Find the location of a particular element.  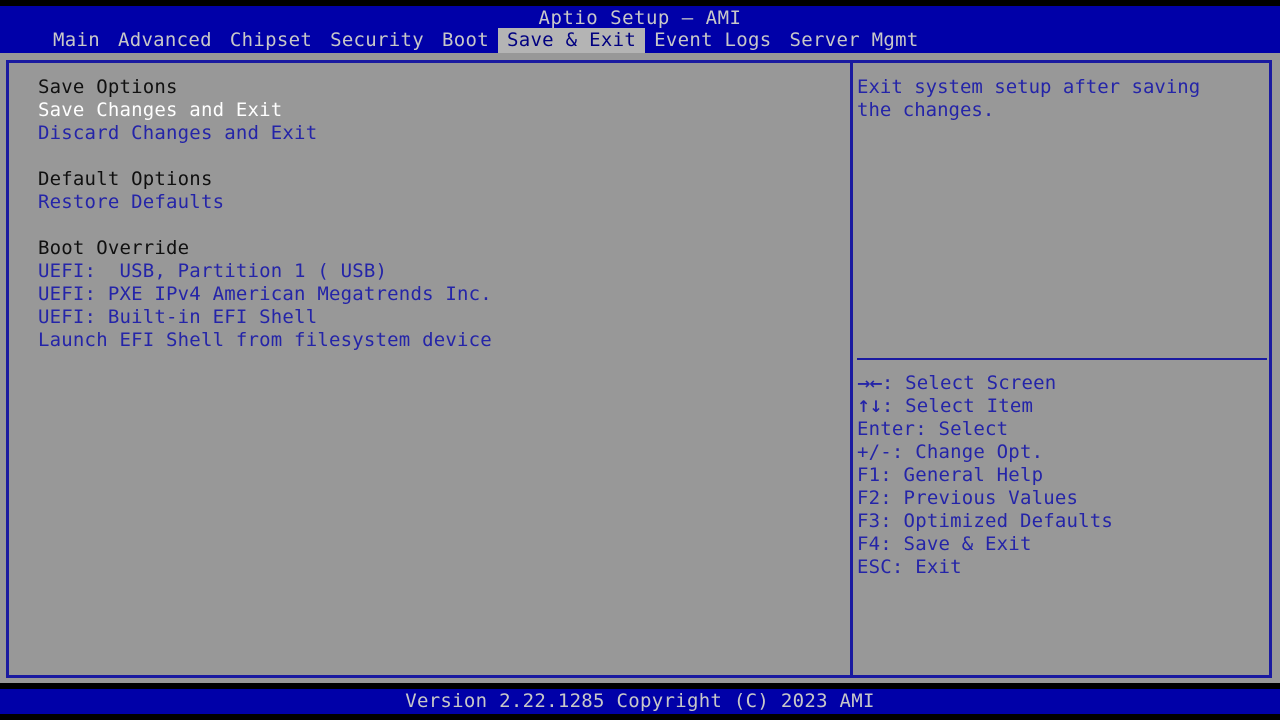

menu-tab-save-exit: Save & Exit is located at coordinates (571, 40).